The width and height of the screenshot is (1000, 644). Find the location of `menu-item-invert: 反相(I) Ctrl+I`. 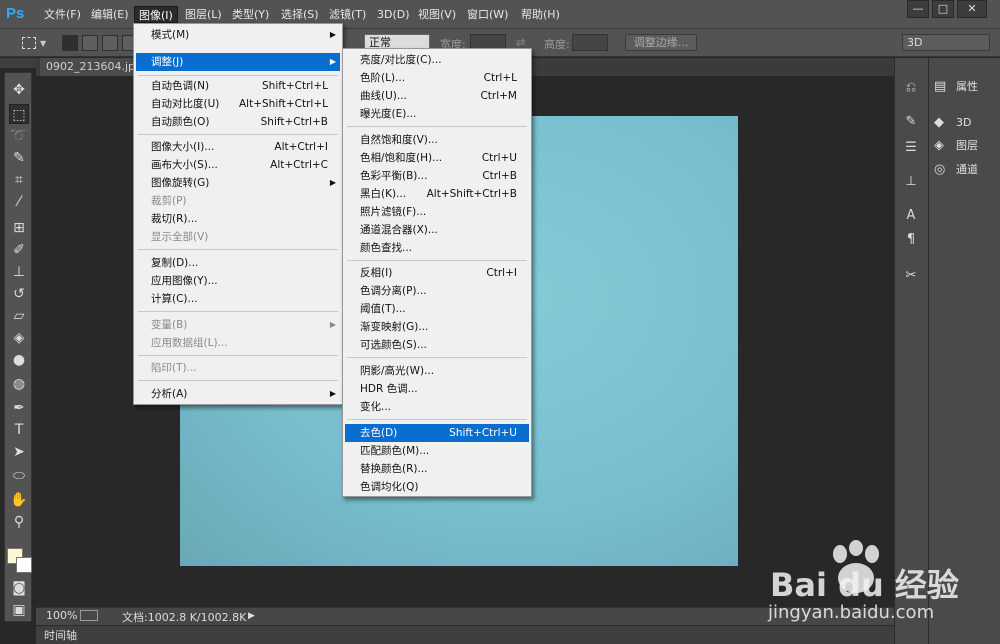

menu-item-invert: 反相(I) Ctrl+I is located at coordinates (437, 273).